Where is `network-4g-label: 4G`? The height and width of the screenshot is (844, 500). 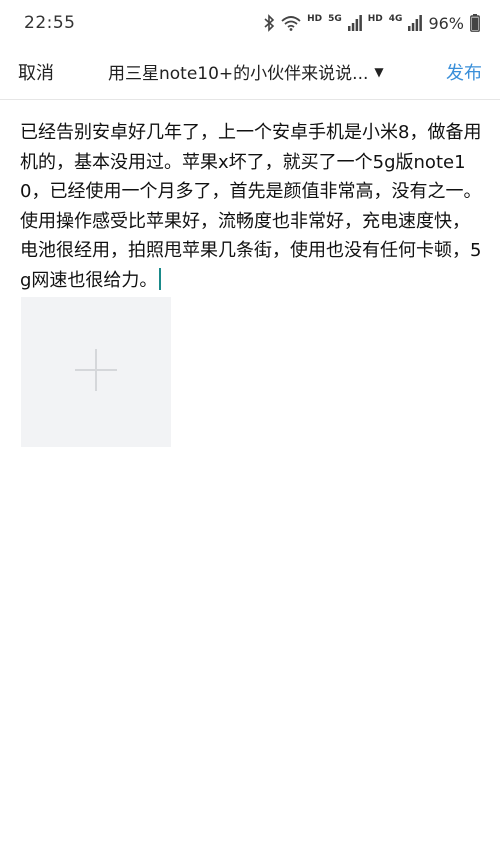 network-4g-label: 4G is located at coordinates (395, 18).